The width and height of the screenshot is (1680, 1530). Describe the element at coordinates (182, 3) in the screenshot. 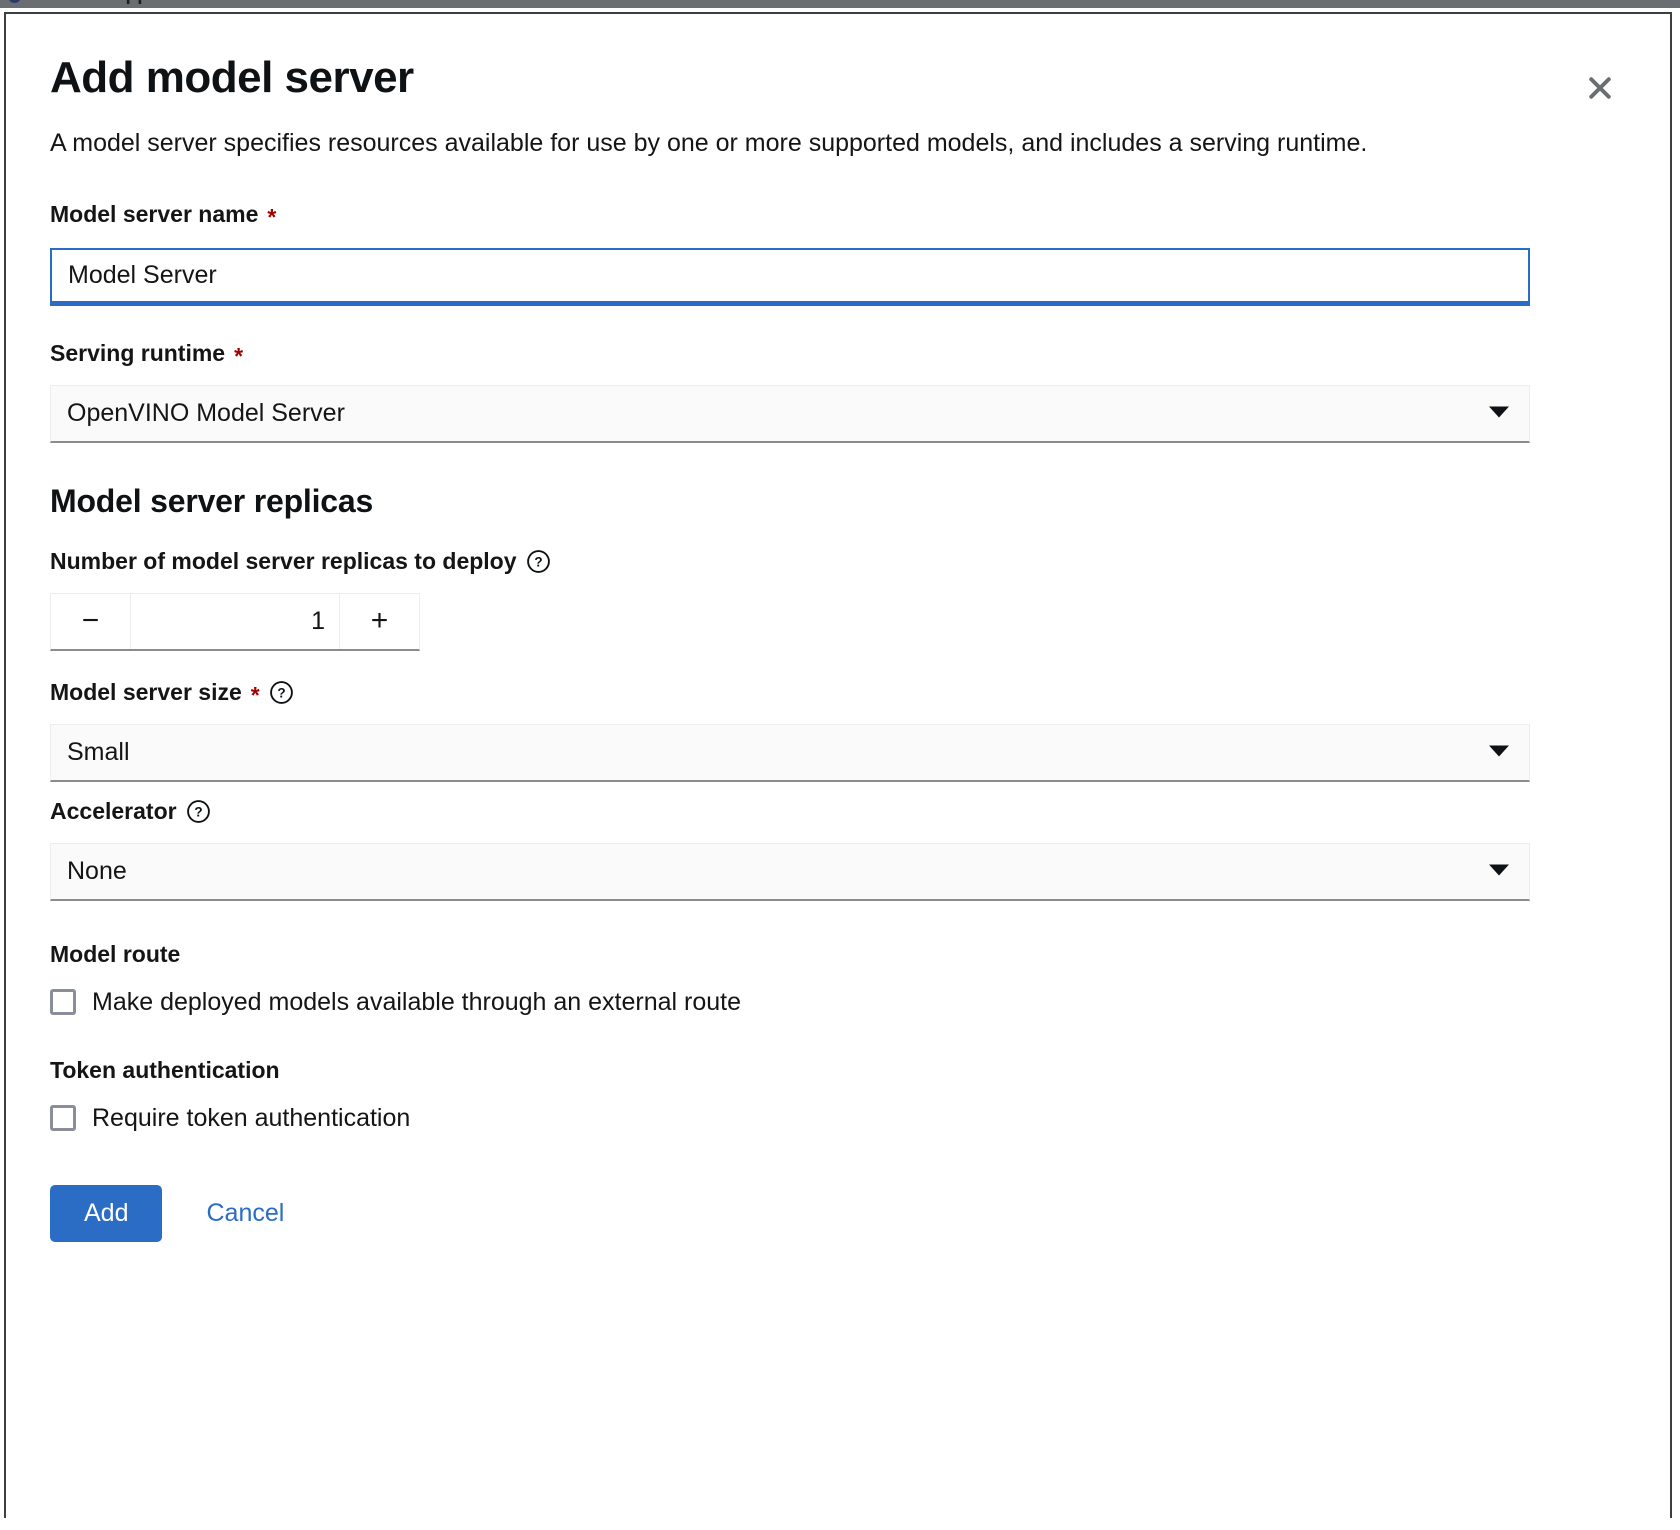

I see `background-breadcrumb: mlb-support-dlenfinid-dev` at that location.